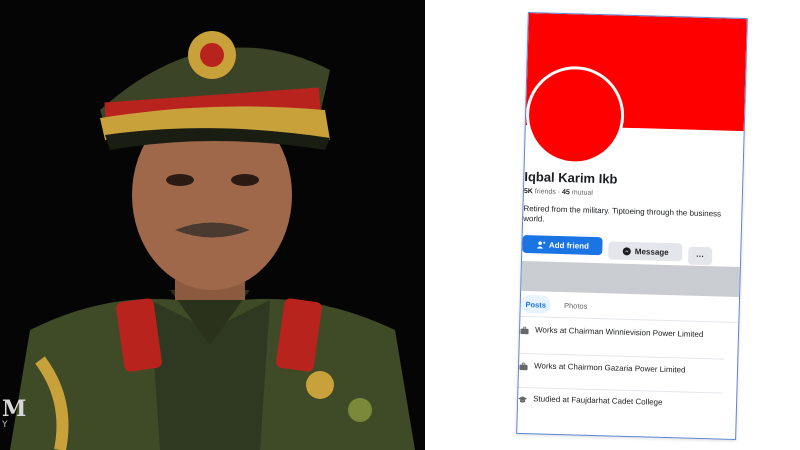 This screenshot has width=800, height=450. I want to click on intro-text-work-2: Works at Chairmon Gazaria Power Limited, so click(609, 368).